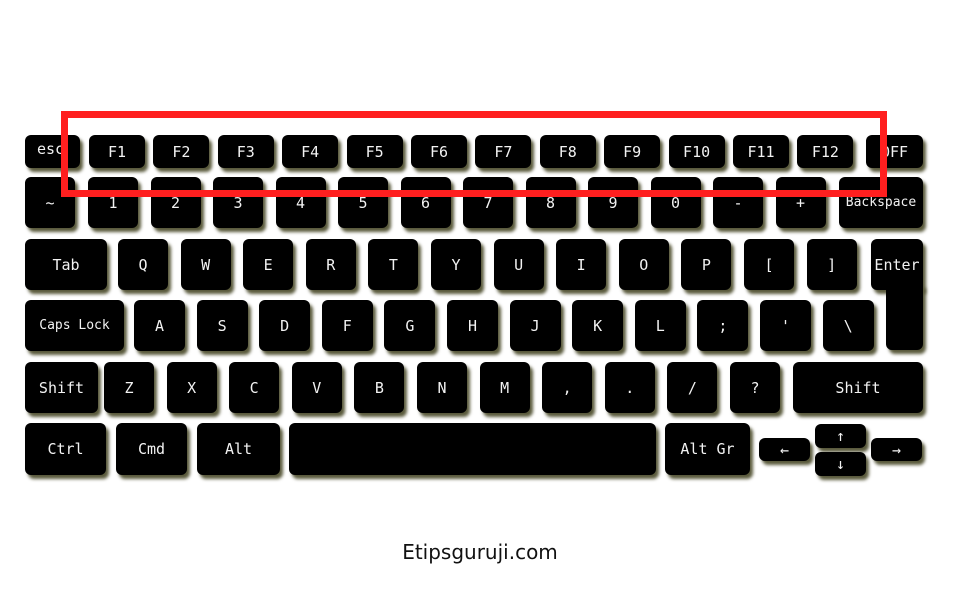 The height and width of the screenshot is (600, 960). What do you see at coordinates (800, 202) in the screenshot?
I see `key-plus: +` at bounding box center [800, 202].